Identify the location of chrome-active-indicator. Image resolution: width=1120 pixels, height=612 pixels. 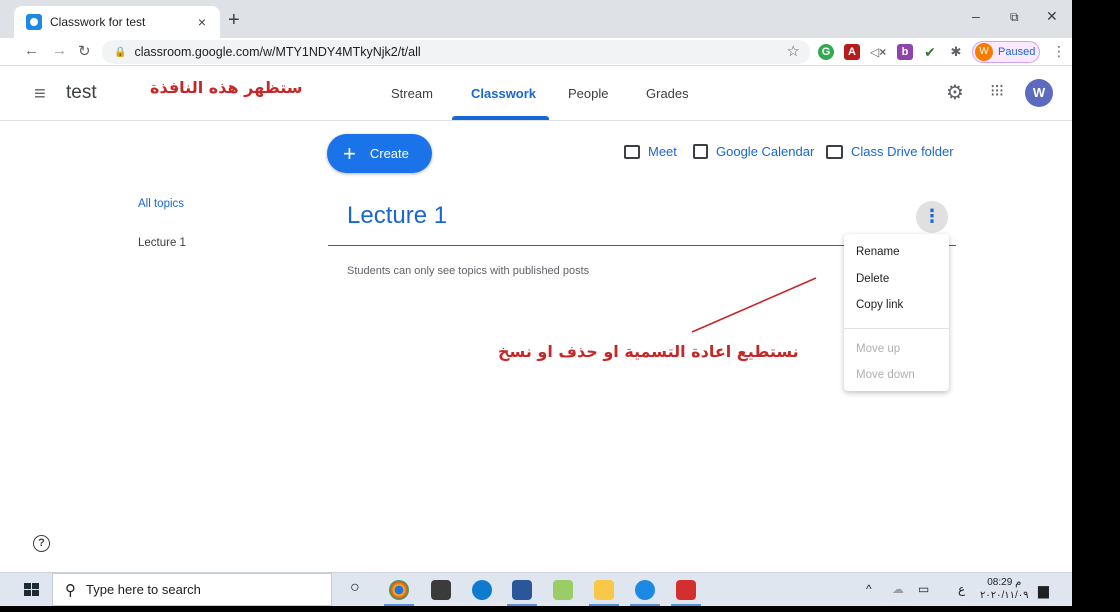
(399, 605).